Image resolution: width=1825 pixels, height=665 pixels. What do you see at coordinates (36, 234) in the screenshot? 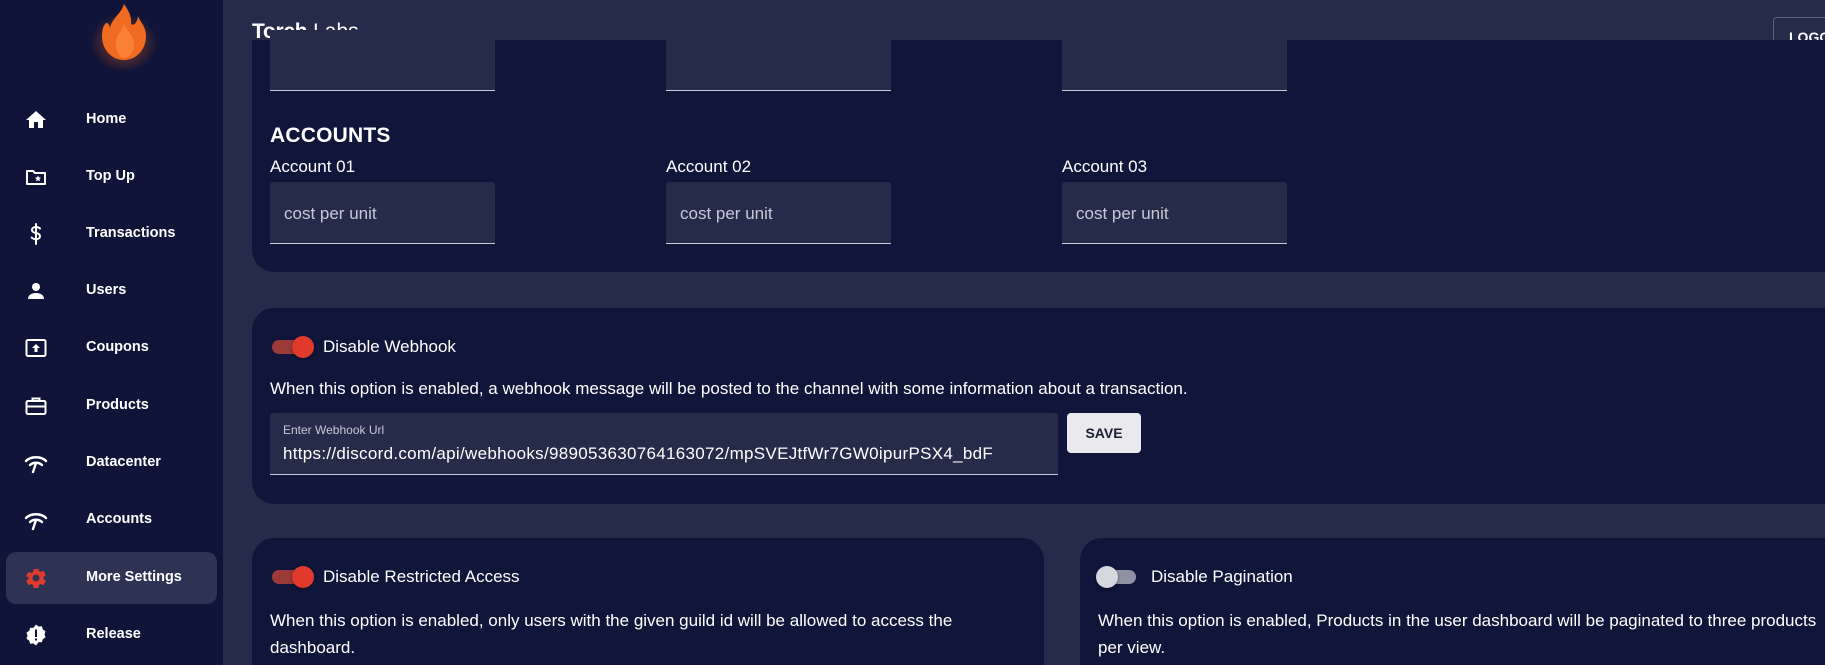
I see `dollar-icon` at bounding box center [36, 234].